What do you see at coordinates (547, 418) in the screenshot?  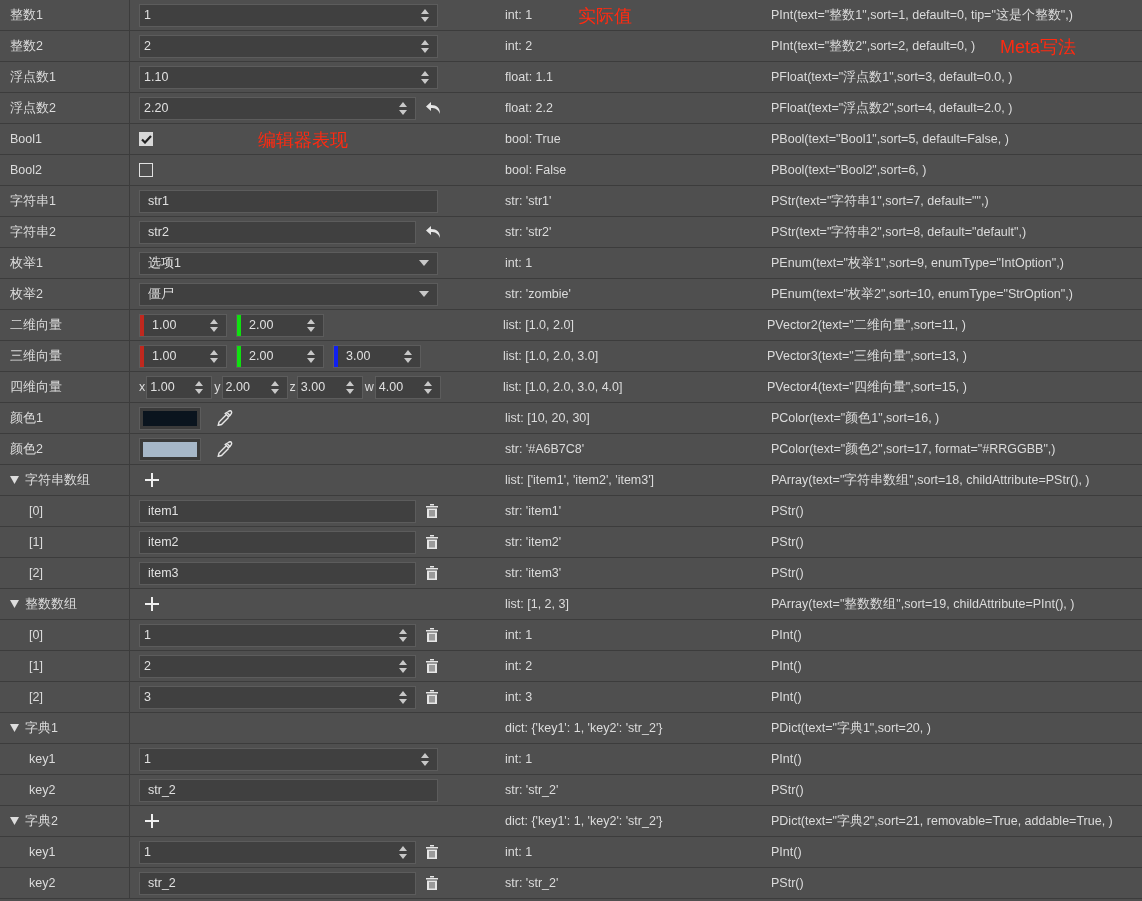 I see `actual-value-text: list: [10, 20, 30]` at bounding box center [547, 418].